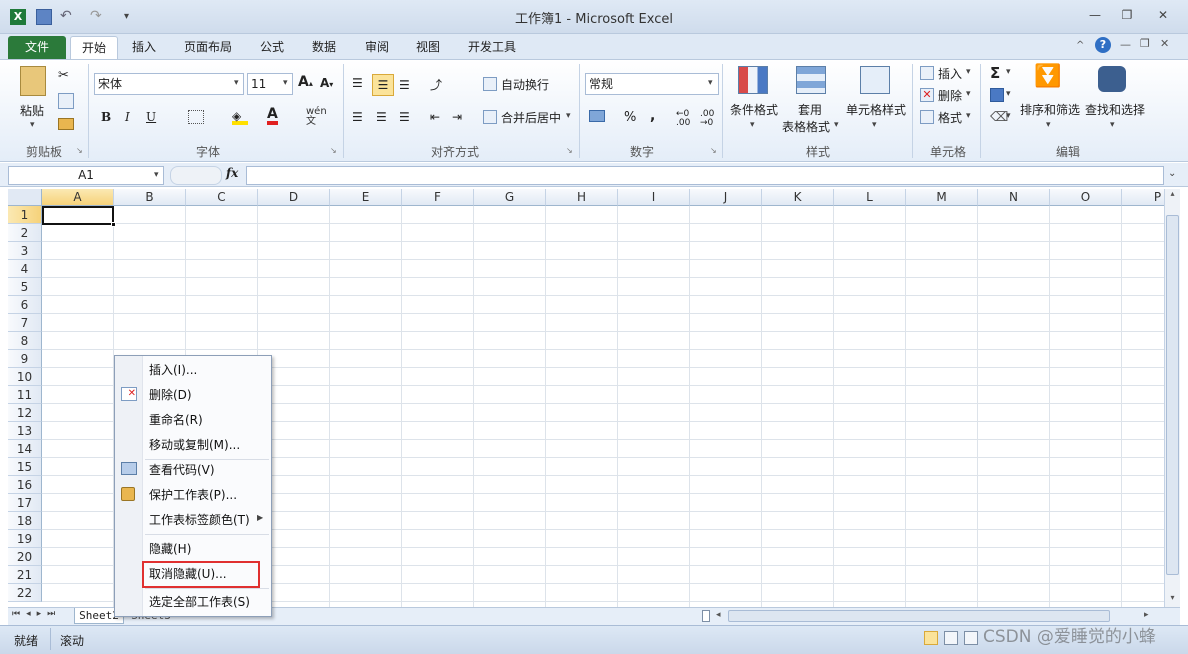 This screenshot has width=1188, height=654. I want to click on row-header: 6, so click(25, 305).